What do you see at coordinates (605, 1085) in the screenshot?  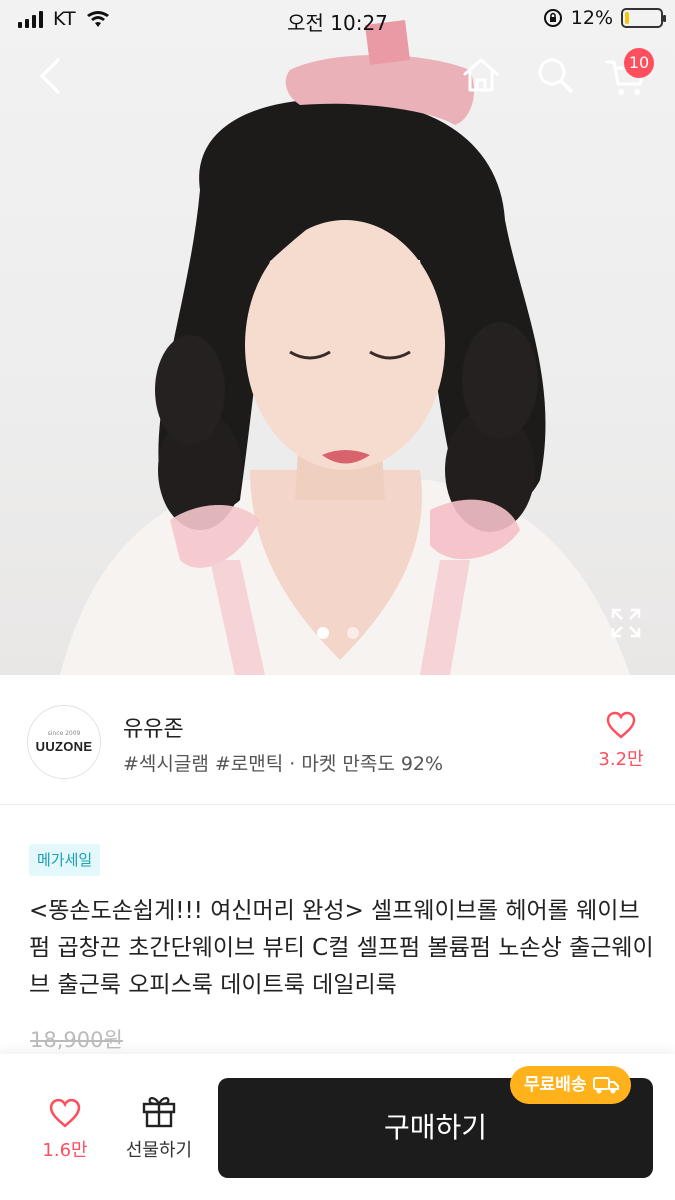 I see `truck-icon` at bounding box center [605, 1085].